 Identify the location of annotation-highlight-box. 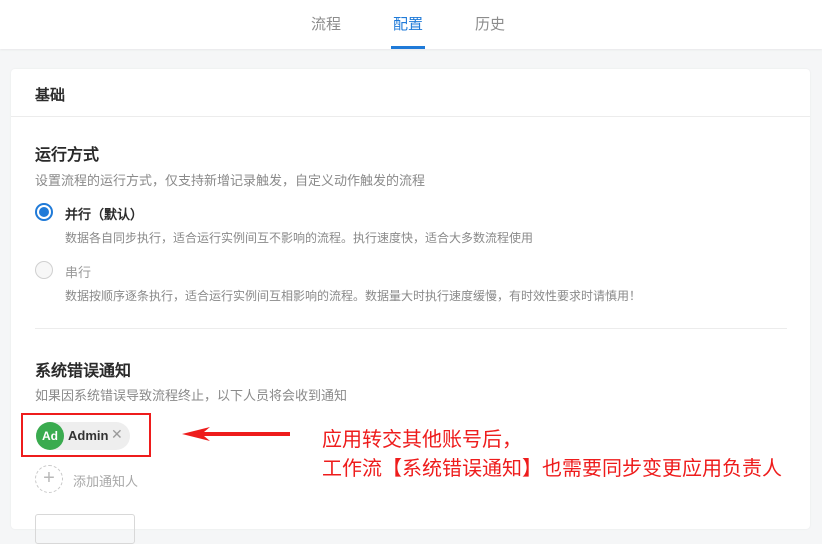
(86, 435).